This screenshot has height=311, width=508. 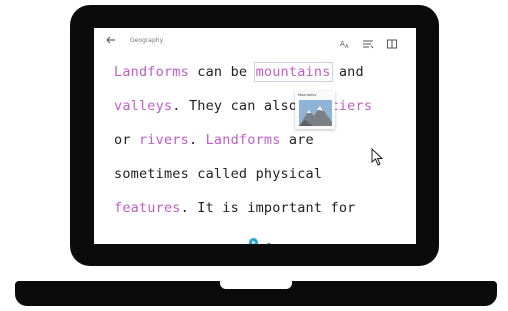 I want to click on reading-preferences-button, so click(x=368, y=42).